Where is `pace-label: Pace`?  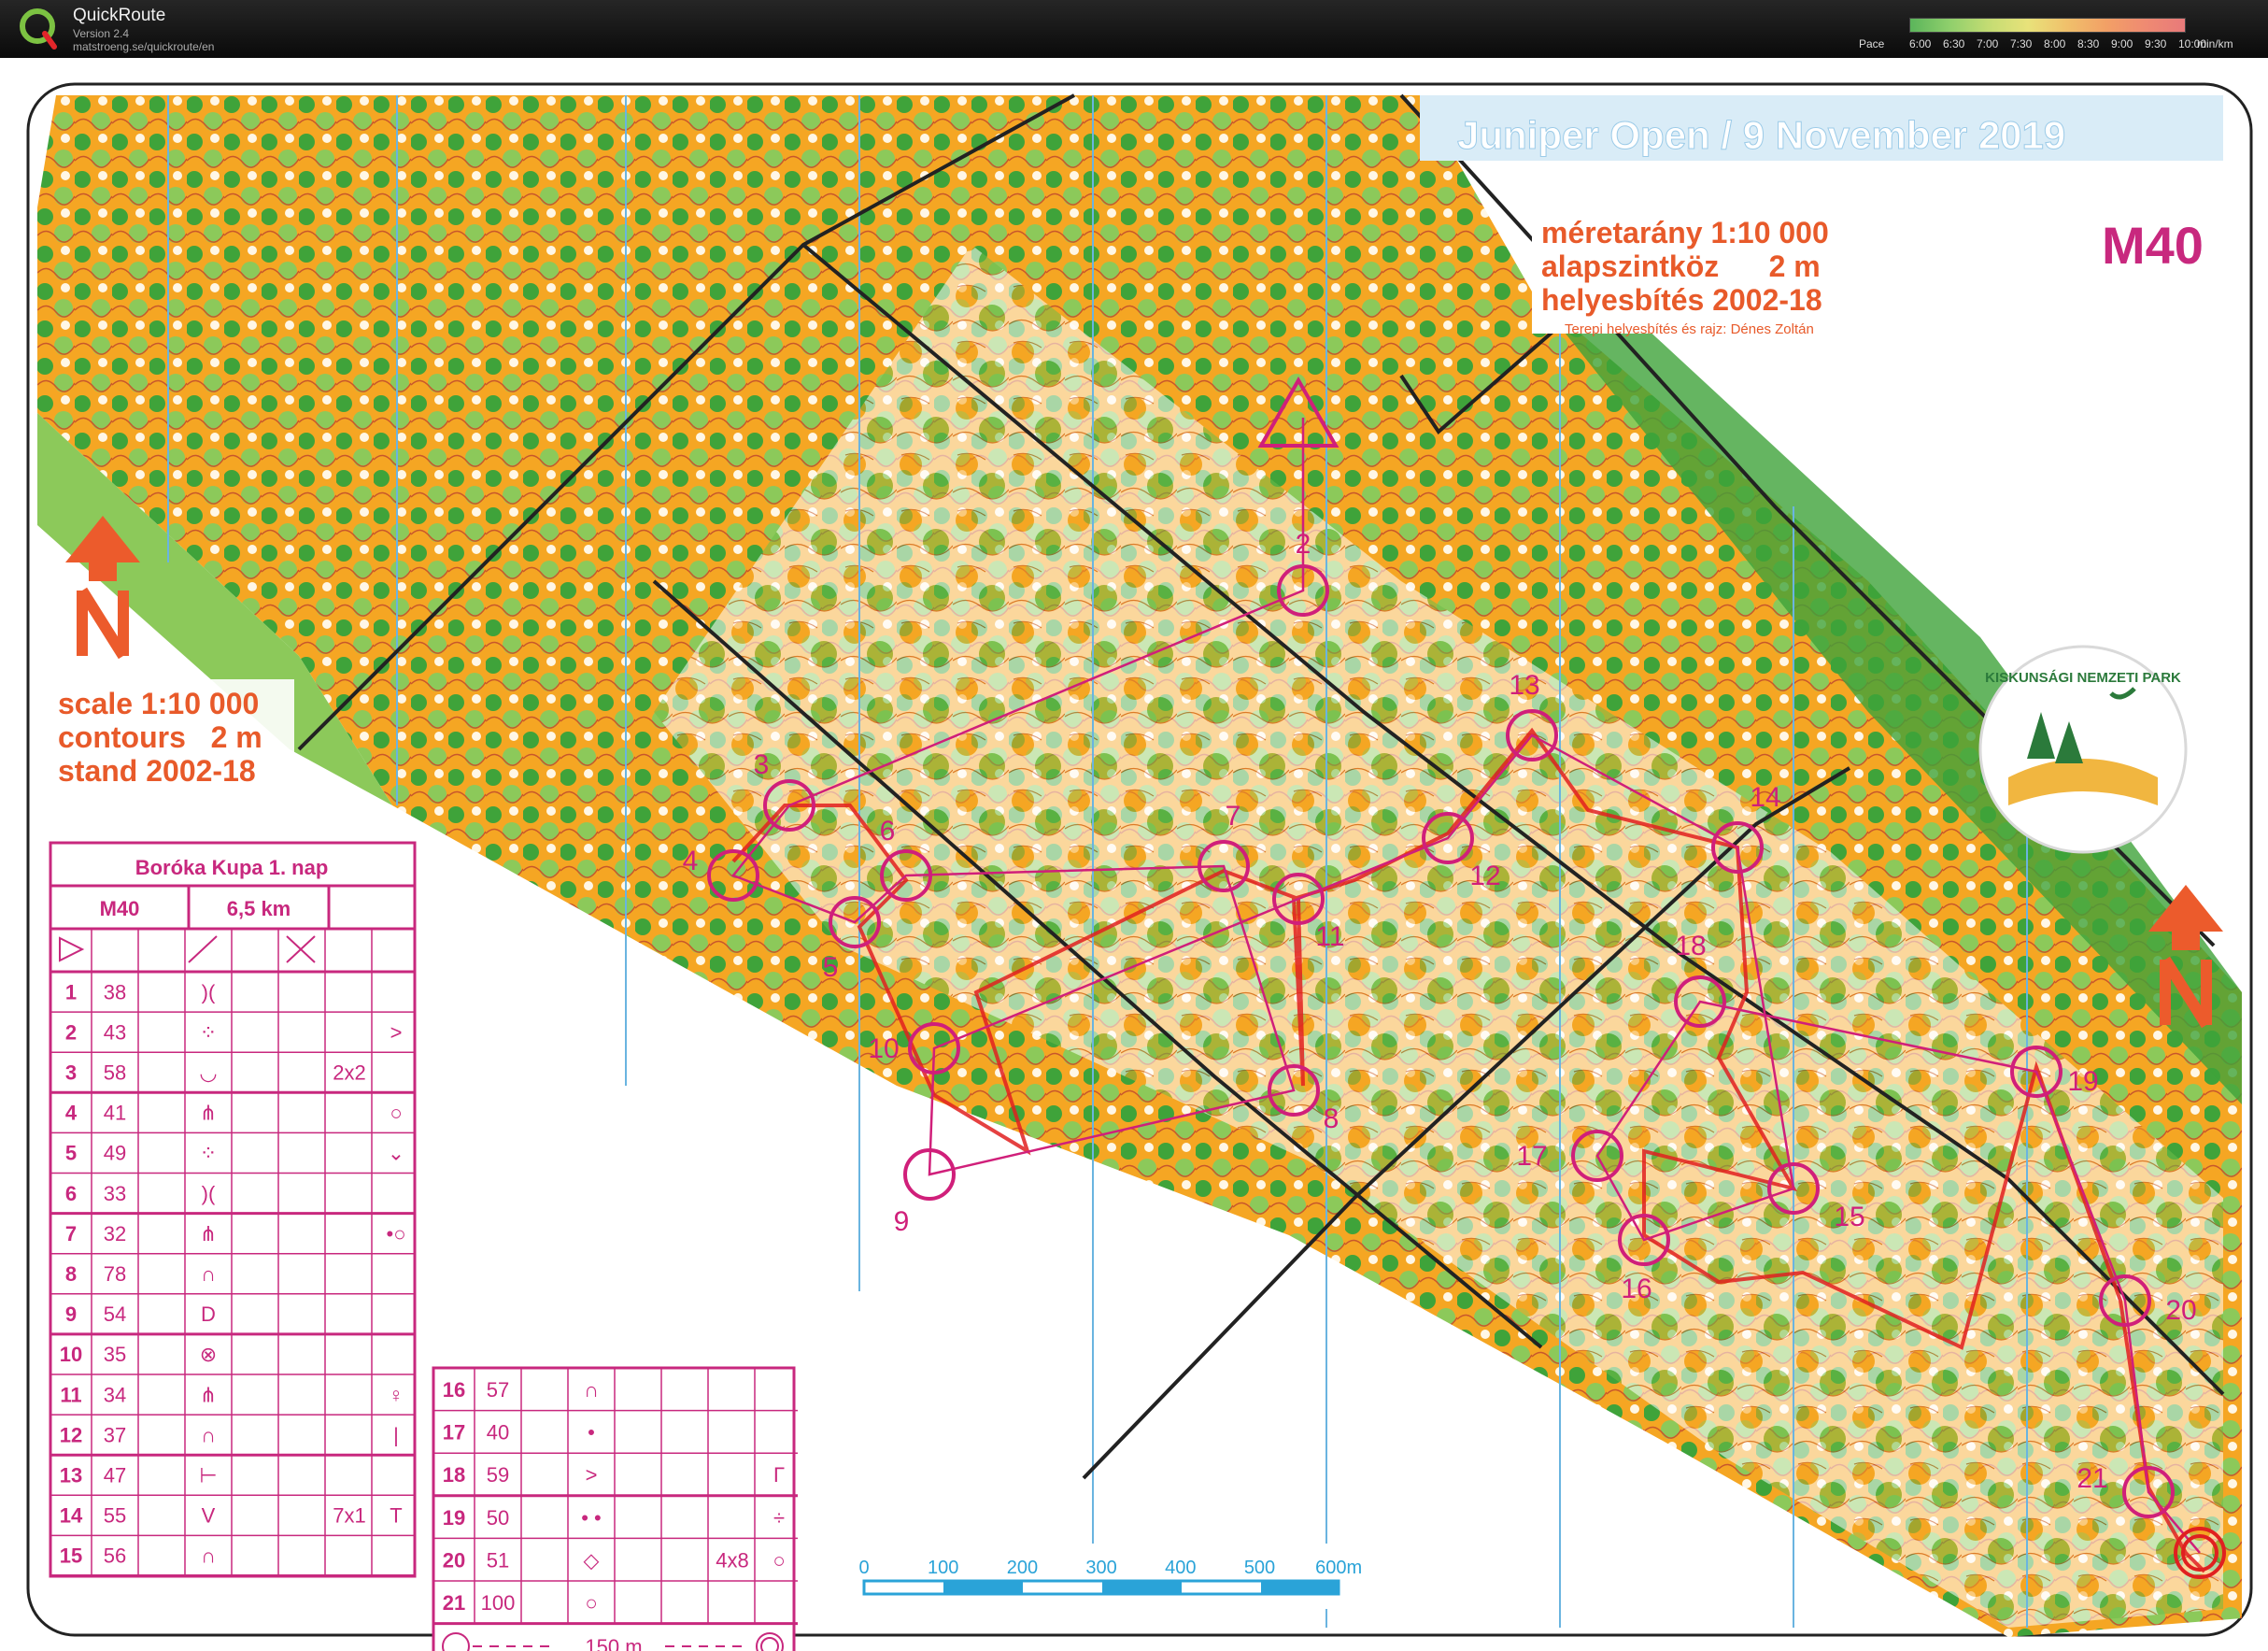
pace-label: Pace is located at coordinates (1872, 43).